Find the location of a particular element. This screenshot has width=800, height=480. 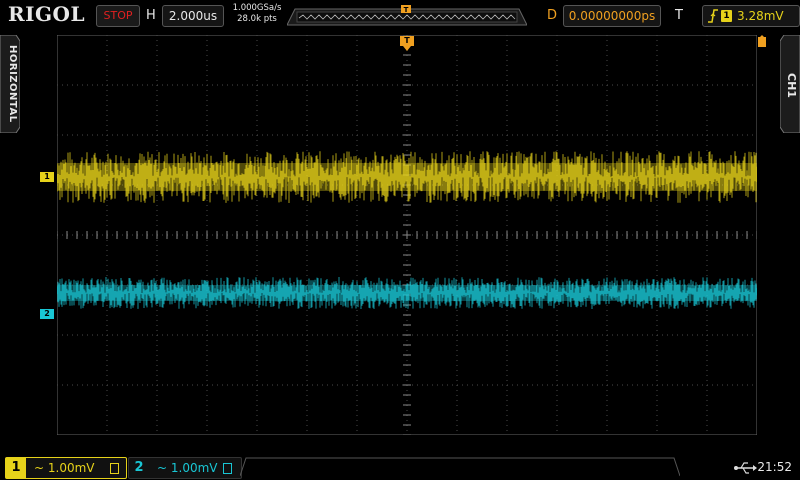

ch2-number: 2 is located at coordinates (139, 467).